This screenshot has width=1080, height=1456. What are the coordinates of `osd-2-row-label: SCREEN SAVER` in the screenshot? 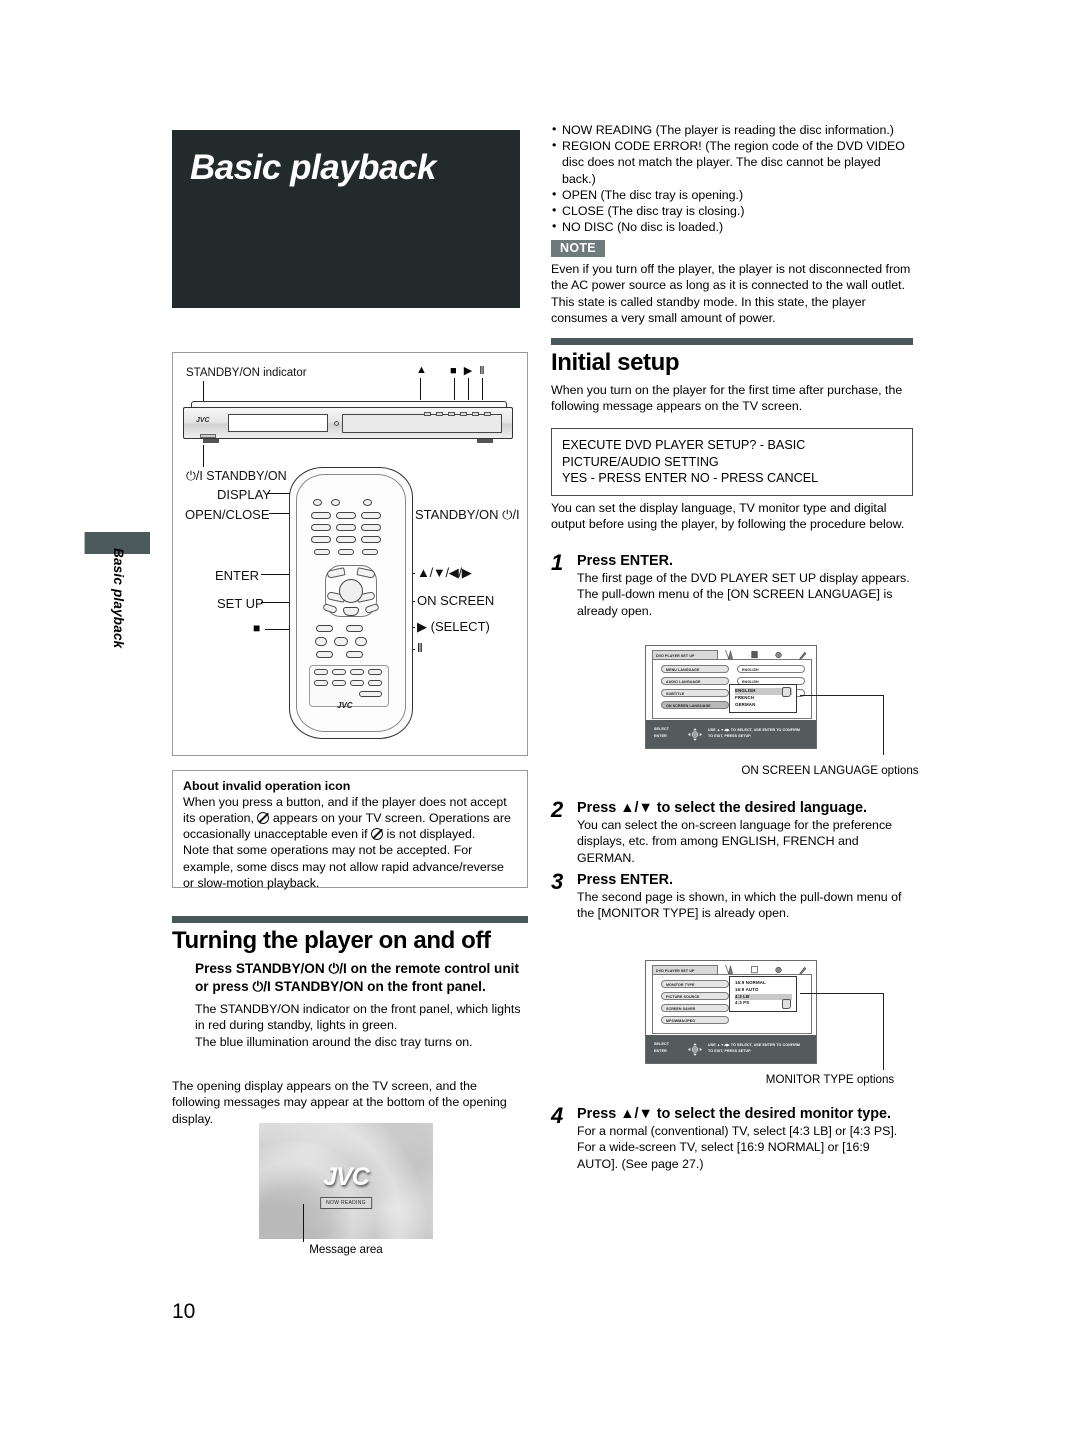 It's located at (695, 1008).